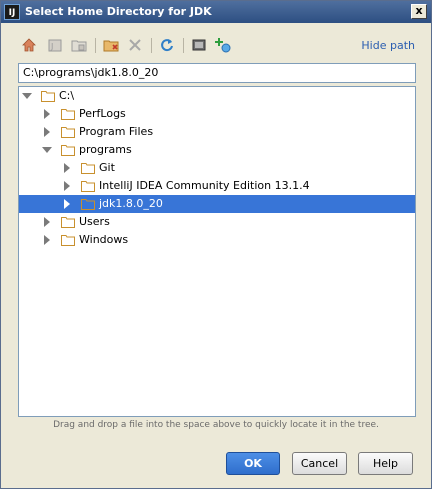 The height and width of the screenshot is (489, 432). Describe the element at coordinates (419, 11) in the screenshot. I see `close-button: x` at that location.